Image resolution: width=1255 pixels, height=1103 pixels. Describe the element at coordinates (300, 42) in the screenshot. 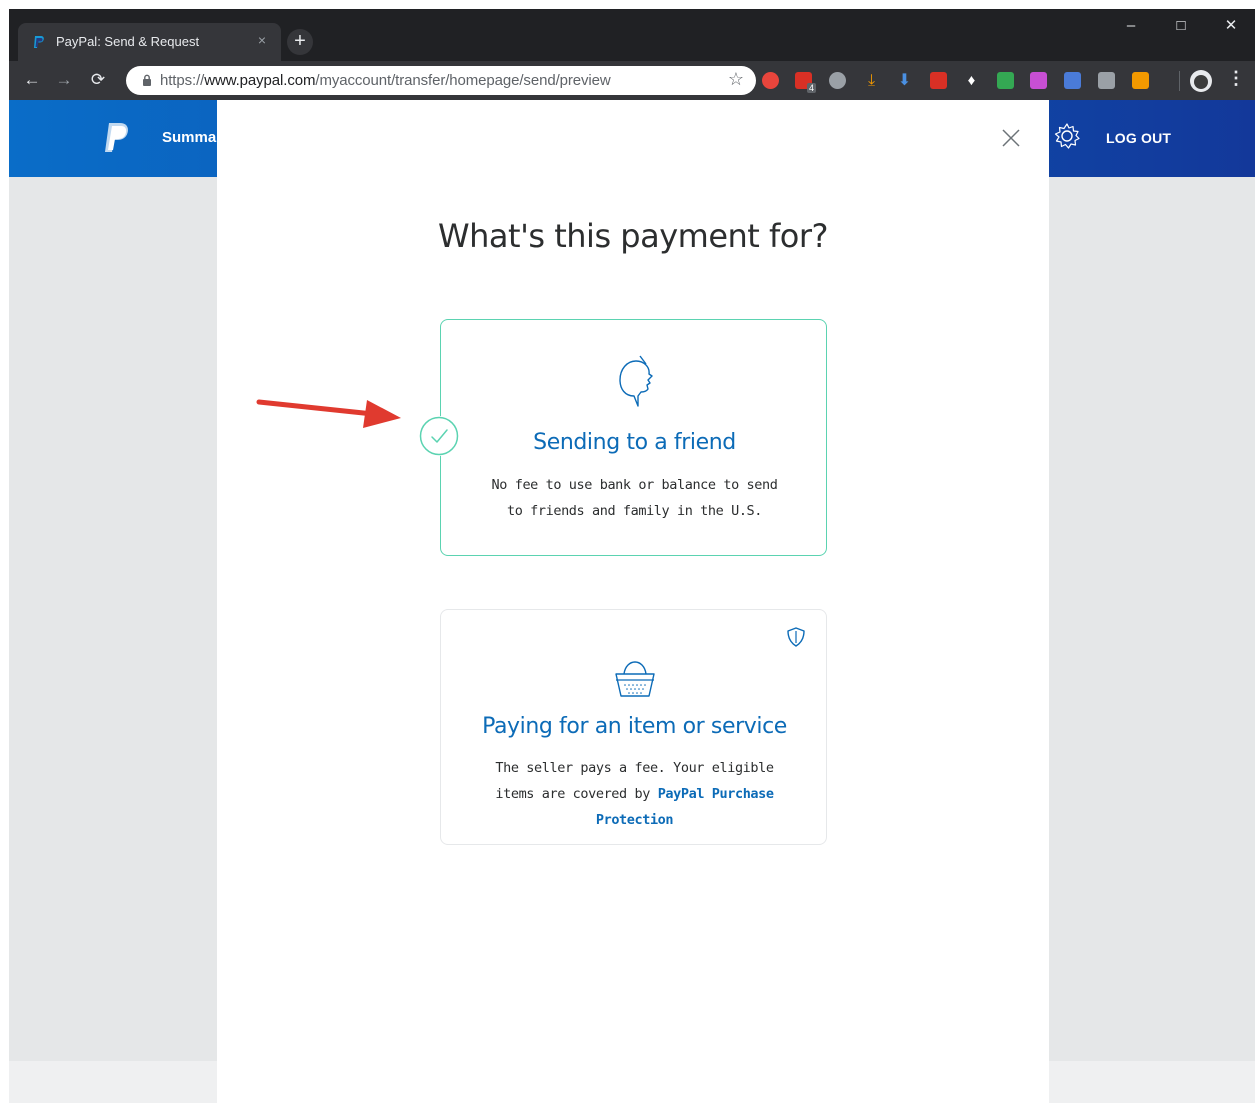

I see `new-tab-button: +` at that location.